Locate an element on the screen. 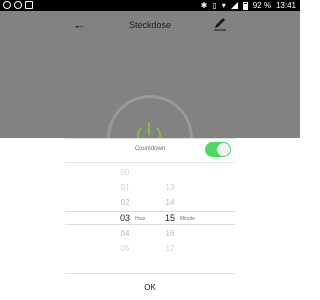 This screenshot has width=320, height=300. countdown-label: Countdown is located at coordinates (150, 149).